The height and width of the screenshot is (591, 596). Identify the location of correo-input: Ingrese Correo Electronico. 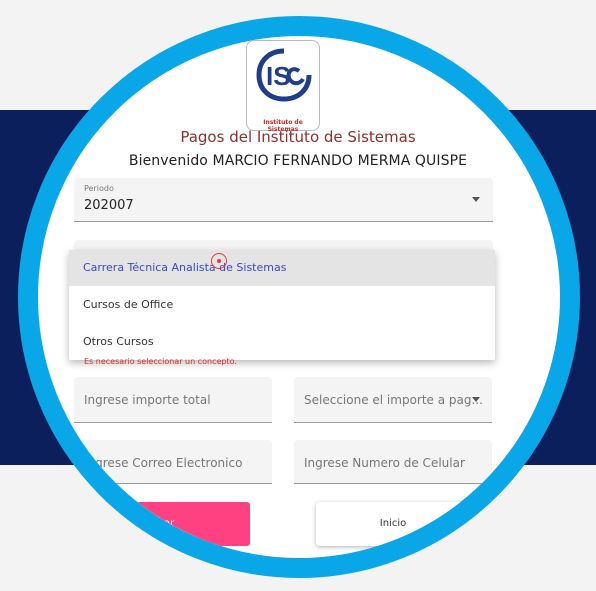
(173, 462).